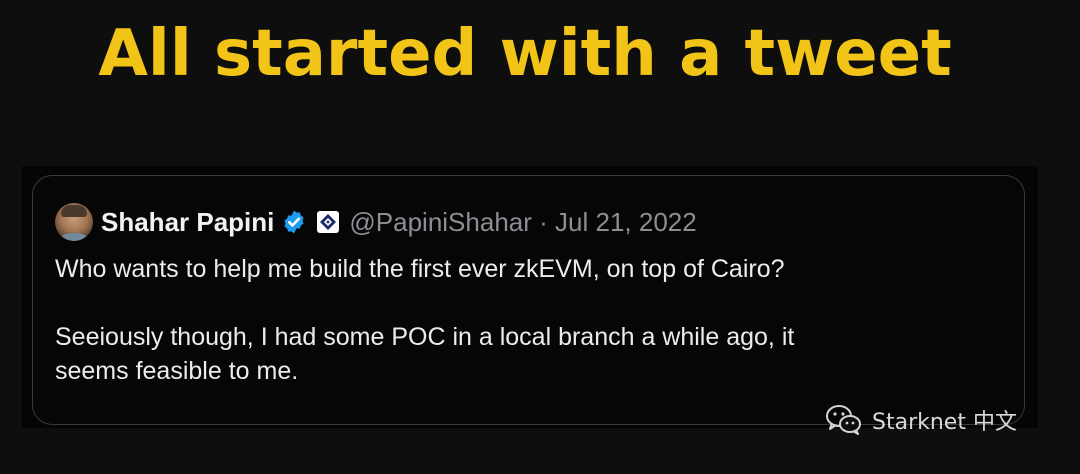 The height and width of the screenshot is (474, 1080). What do you see at coordinates (944, 422) in the screenshot?
I see `watermark-label: Starknet 中文` at bounding box center [944, 422].